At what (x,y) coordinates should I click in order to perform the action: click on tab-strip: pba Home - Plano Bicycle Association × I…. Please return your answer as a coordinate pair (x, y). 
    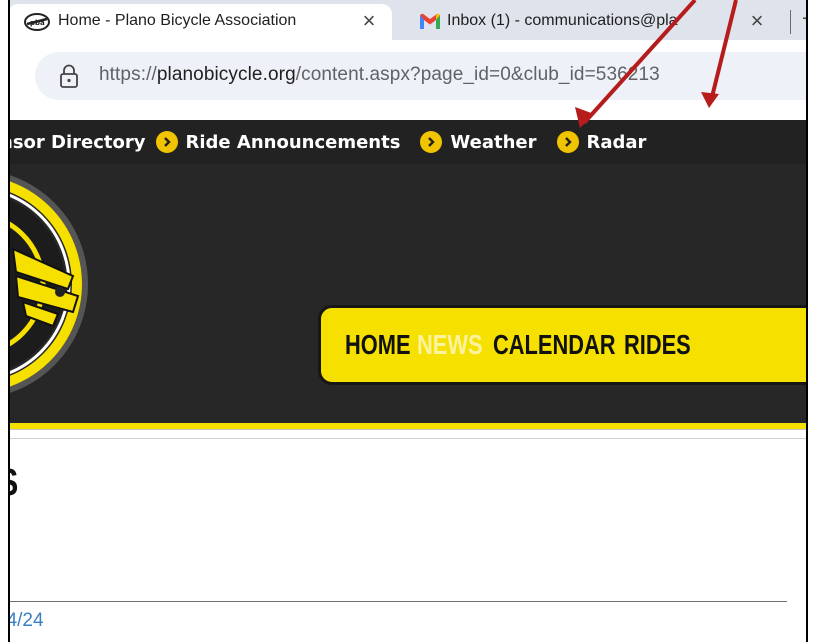
    Looking at the image, I should click on (407, 20).